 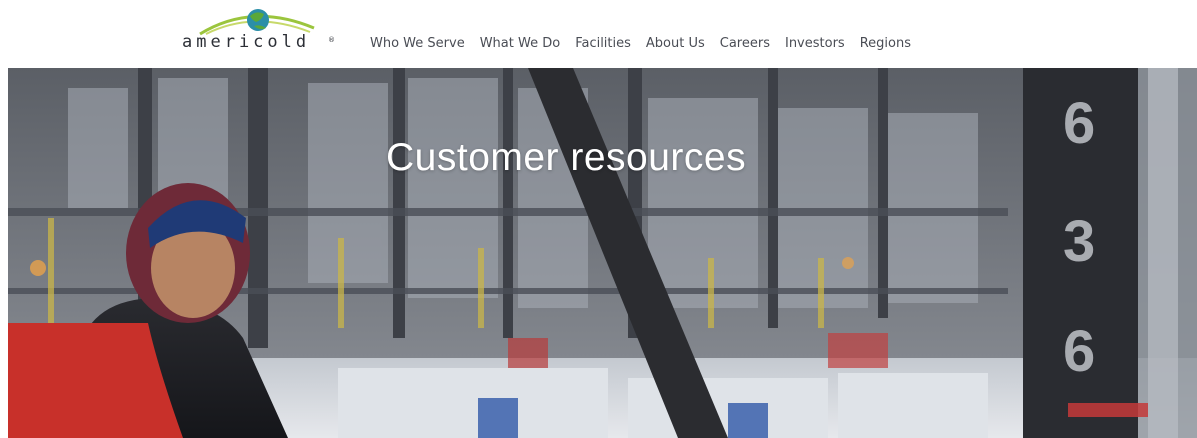 I want to click on rack-number-1: 6, so click(x=1079, y=123).